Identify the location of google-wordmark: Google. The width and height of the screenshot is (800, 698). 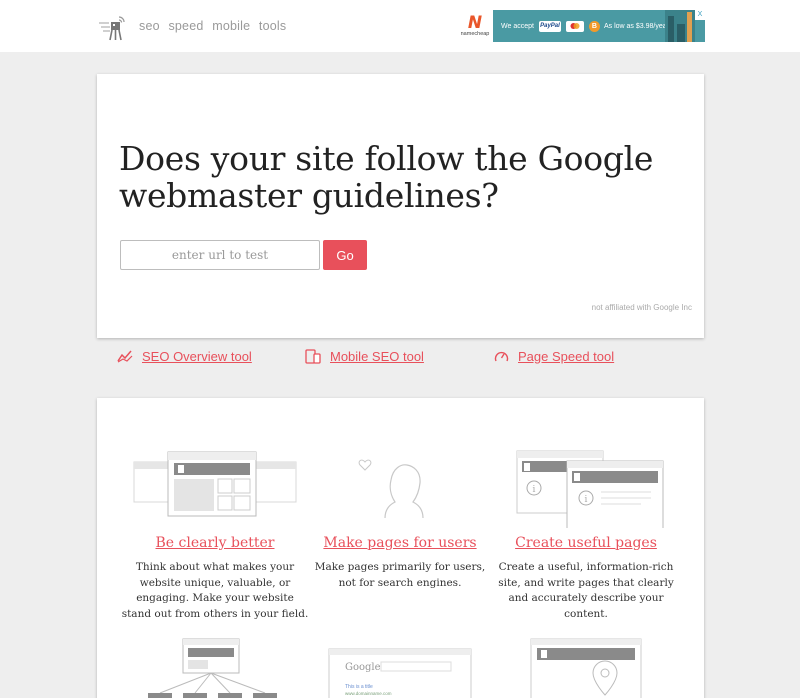
(363, 667).